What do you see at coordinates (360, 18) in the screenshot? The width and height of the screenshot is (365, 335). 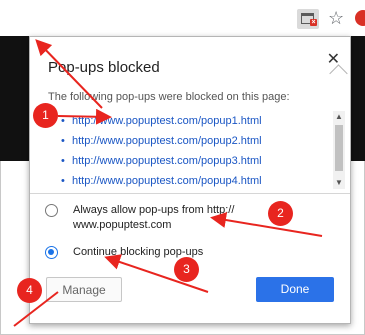 I see `profile-icon` at bounding box center [360, 18].